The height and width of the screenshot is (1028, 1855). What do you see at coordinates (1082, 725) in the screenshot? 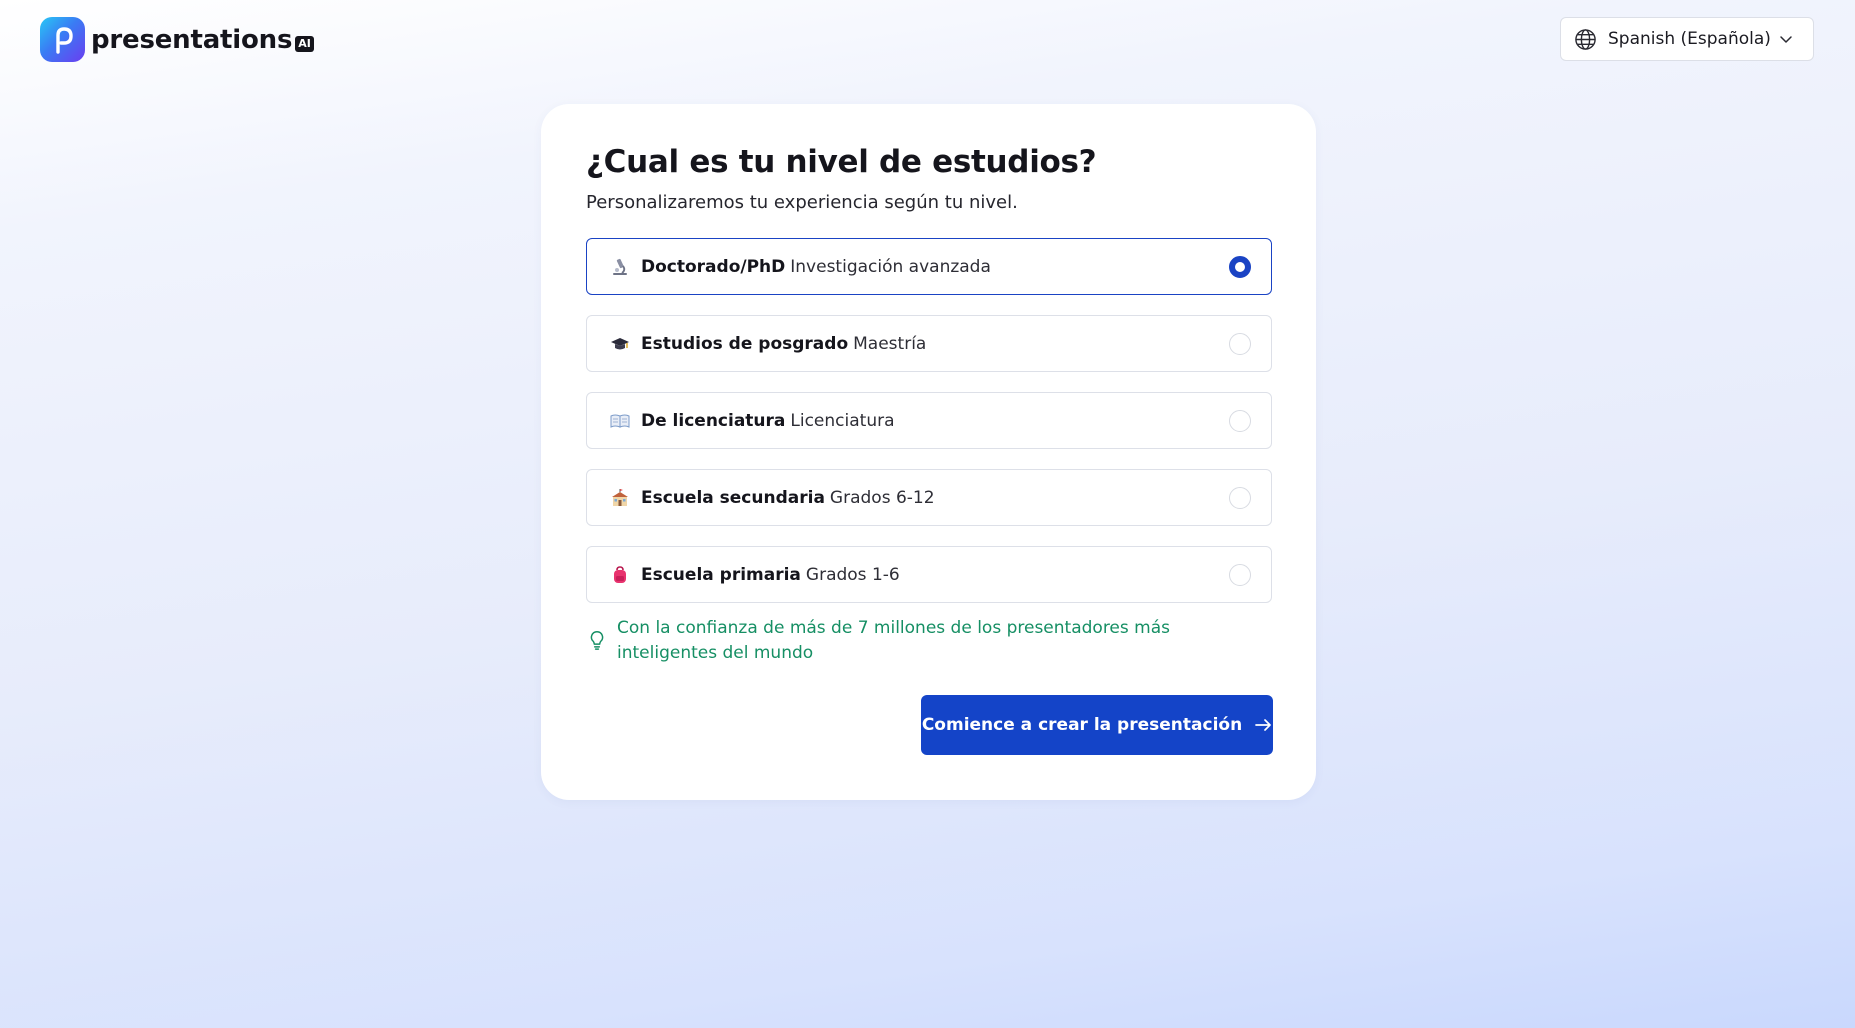
I see `start-creating-label: Comience a crear la presentación` at bounding box center [1082, 725].